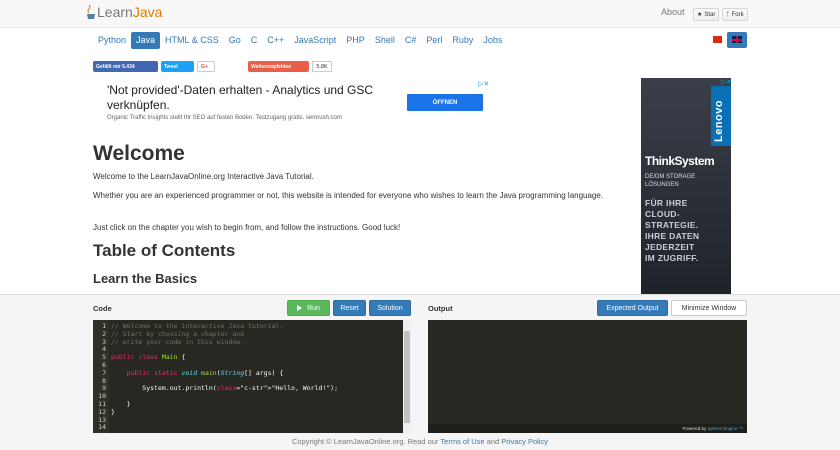 The image size is (840, 450). What do you see at coordinates (420, 14) in the screenshot?
I see `top-navbar: Learn Java About ★ Star ᛉ Fork` at bounding box center [420, 14].